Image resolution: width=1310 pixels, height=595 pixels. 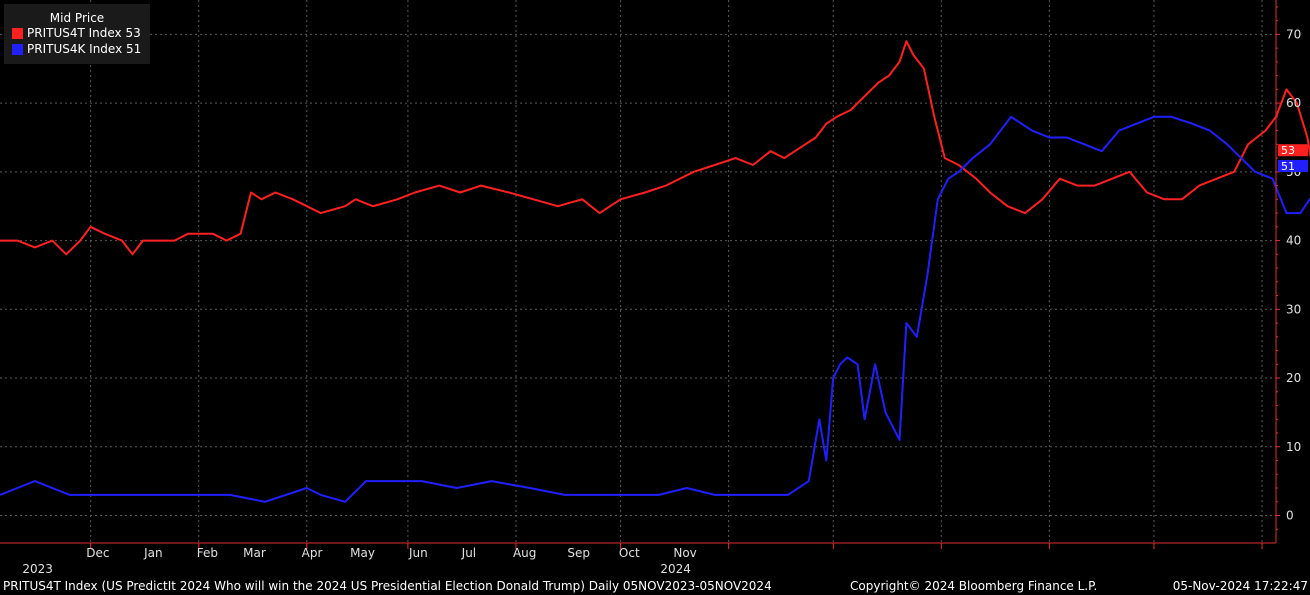 I want to click on x-tick-label: Nov, so click(x=684, y=553).